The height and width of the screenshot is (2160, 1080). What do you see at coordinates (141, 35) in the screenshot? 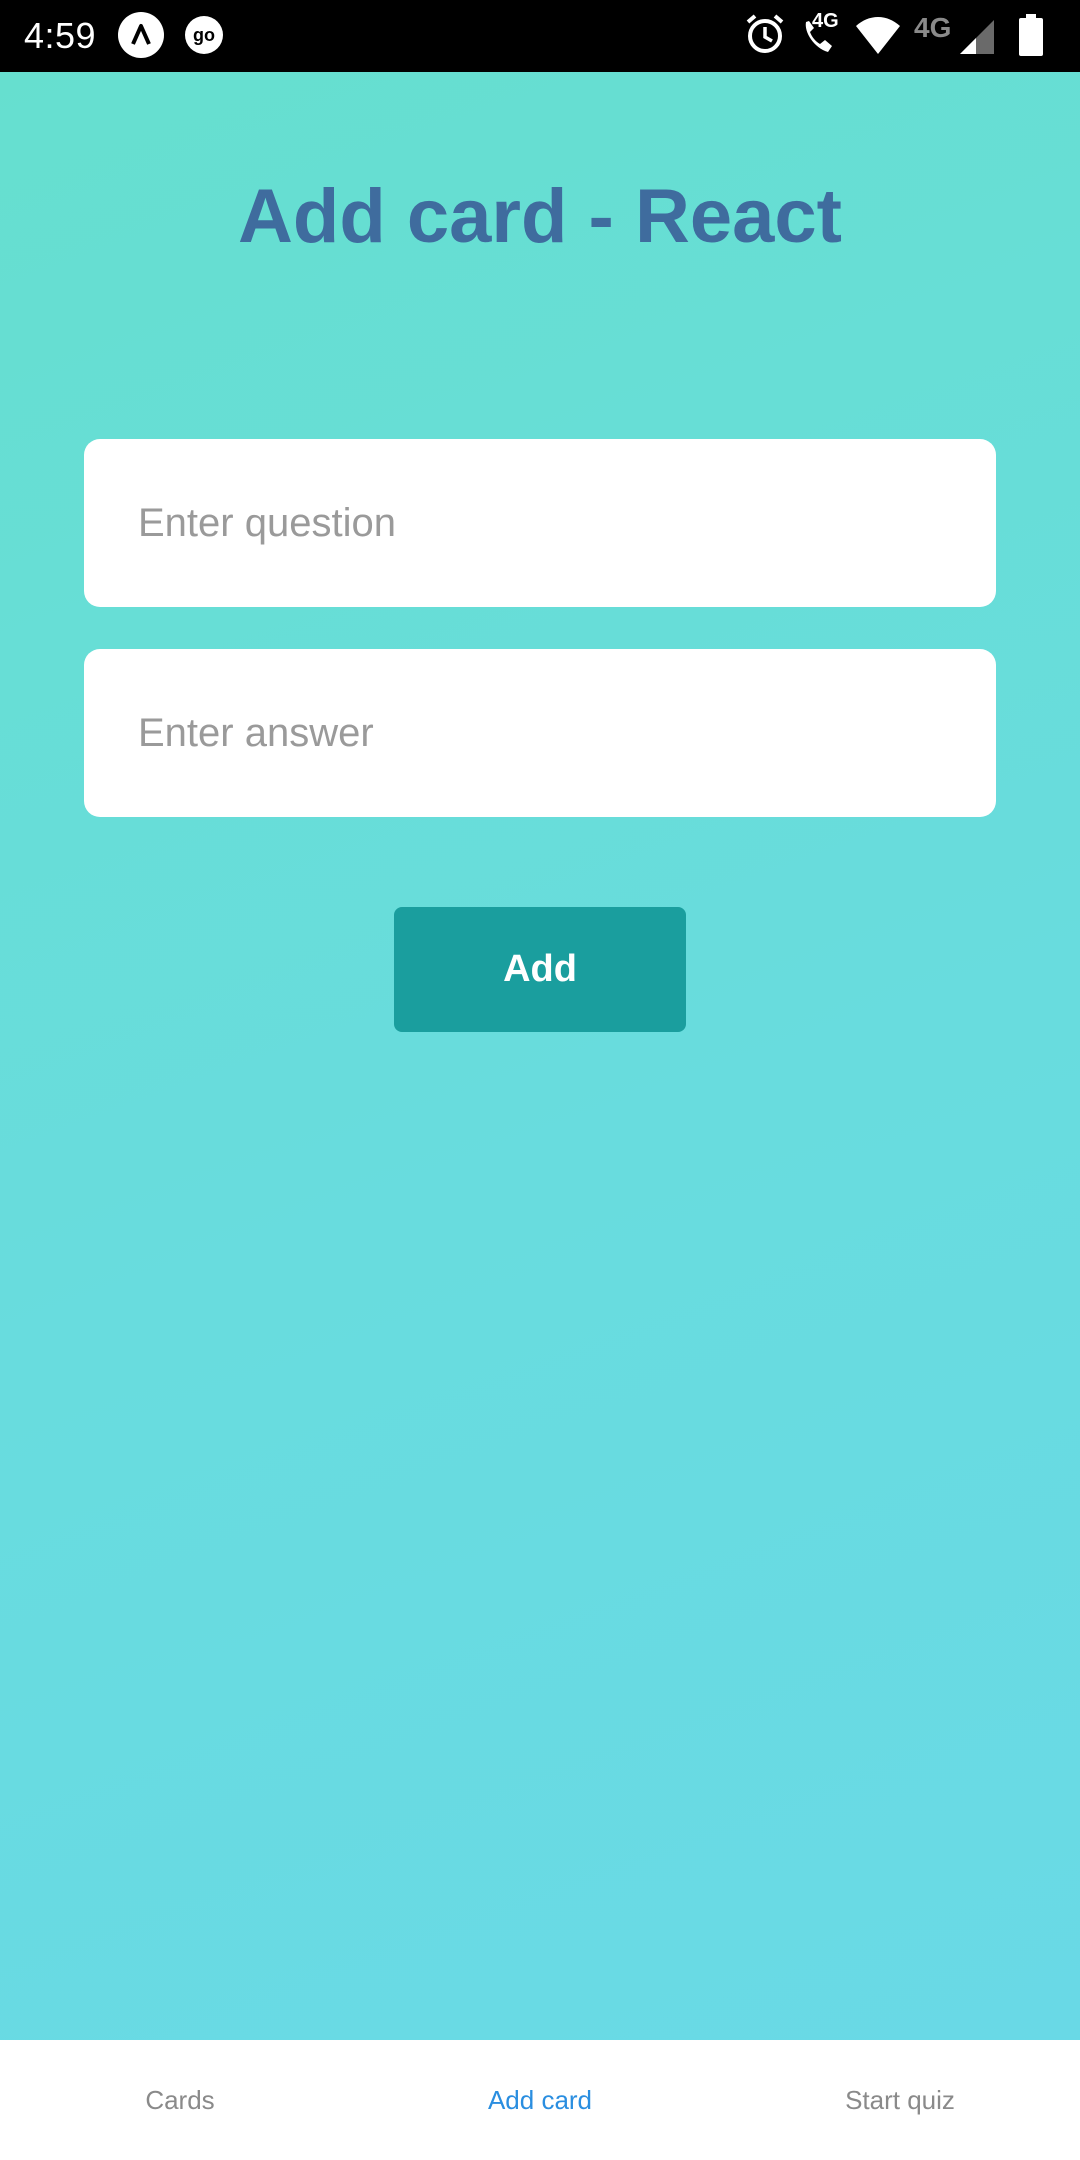
I see `launcher-app-icon` at bounding box center [141, 35].